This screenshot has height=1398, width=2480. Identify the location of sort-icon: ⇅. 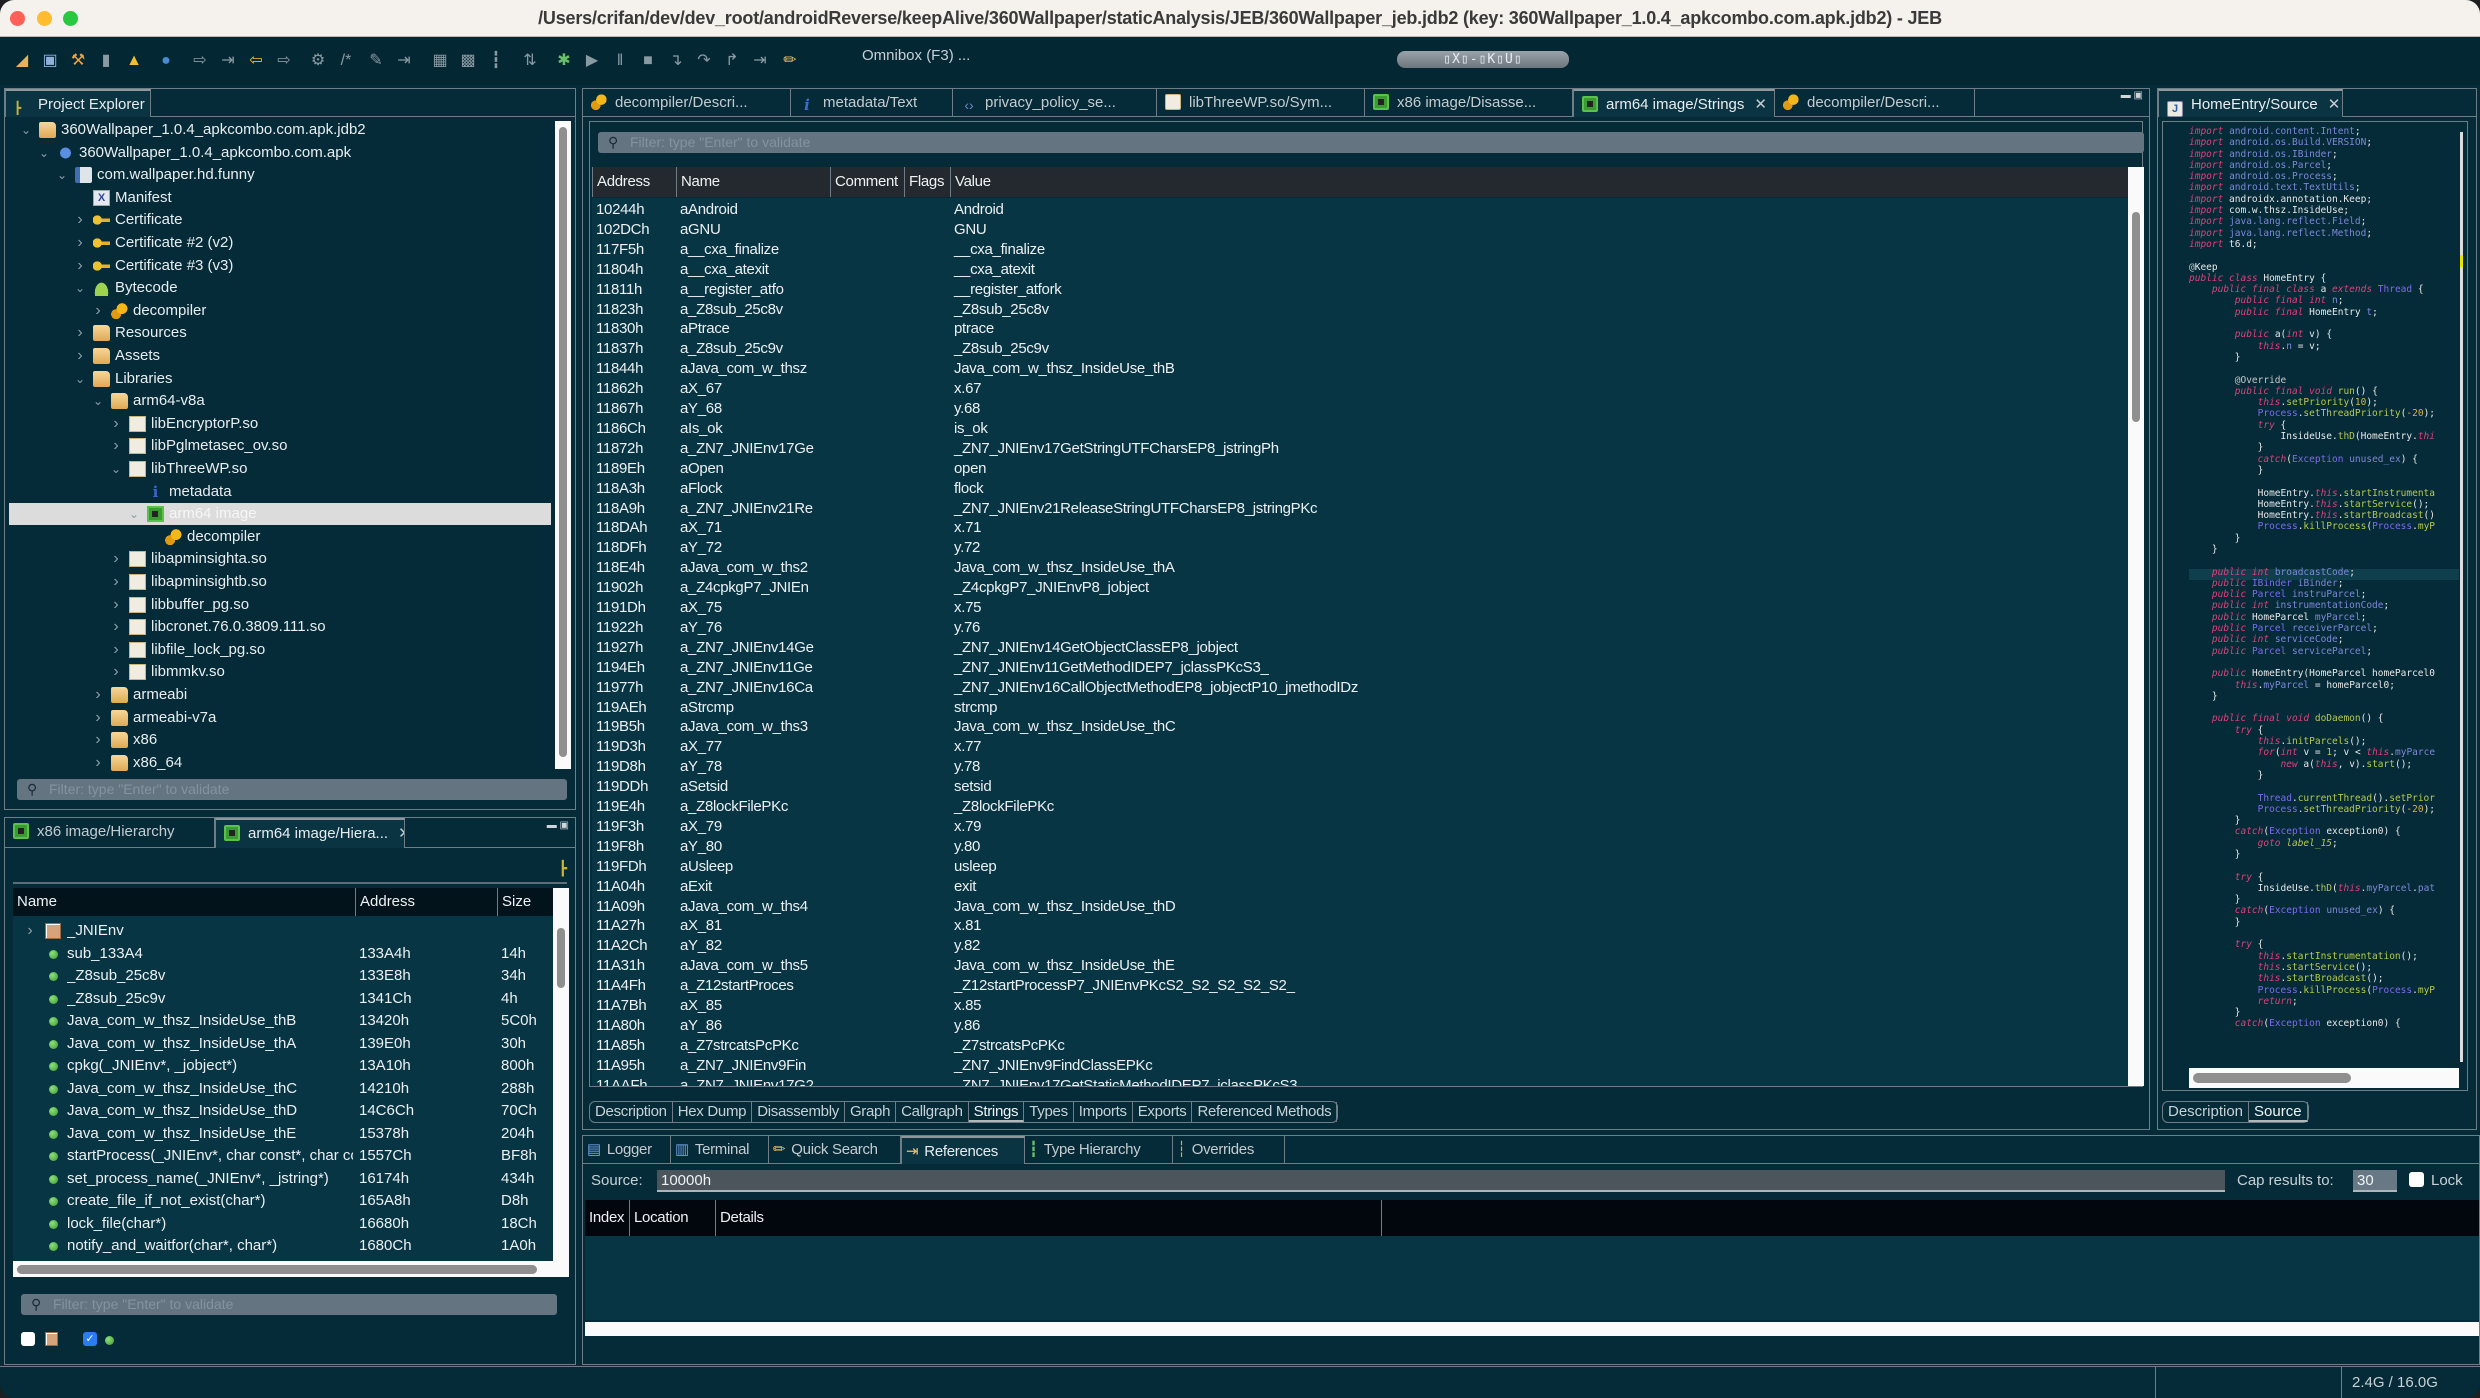
(530, 61).